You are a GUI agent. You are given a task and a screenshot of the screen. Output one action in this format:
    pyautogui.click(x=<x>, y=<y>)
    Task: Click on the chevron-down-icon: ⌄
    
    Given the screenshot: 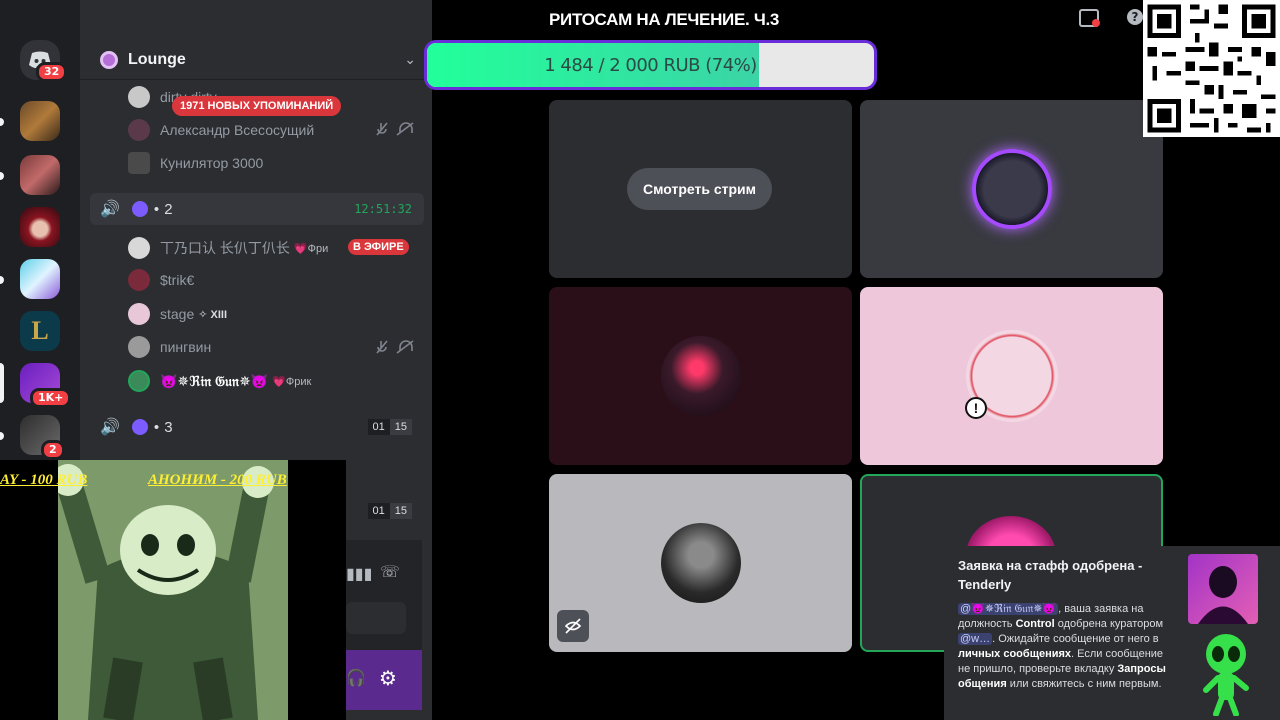 What is the action you would take?
    pyautogui.click(x=410, y=59)
    